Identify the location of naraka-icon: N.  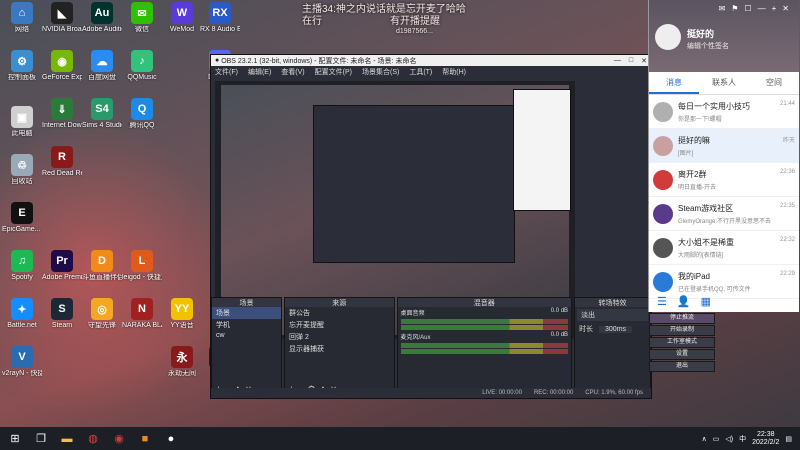
(142, 309).